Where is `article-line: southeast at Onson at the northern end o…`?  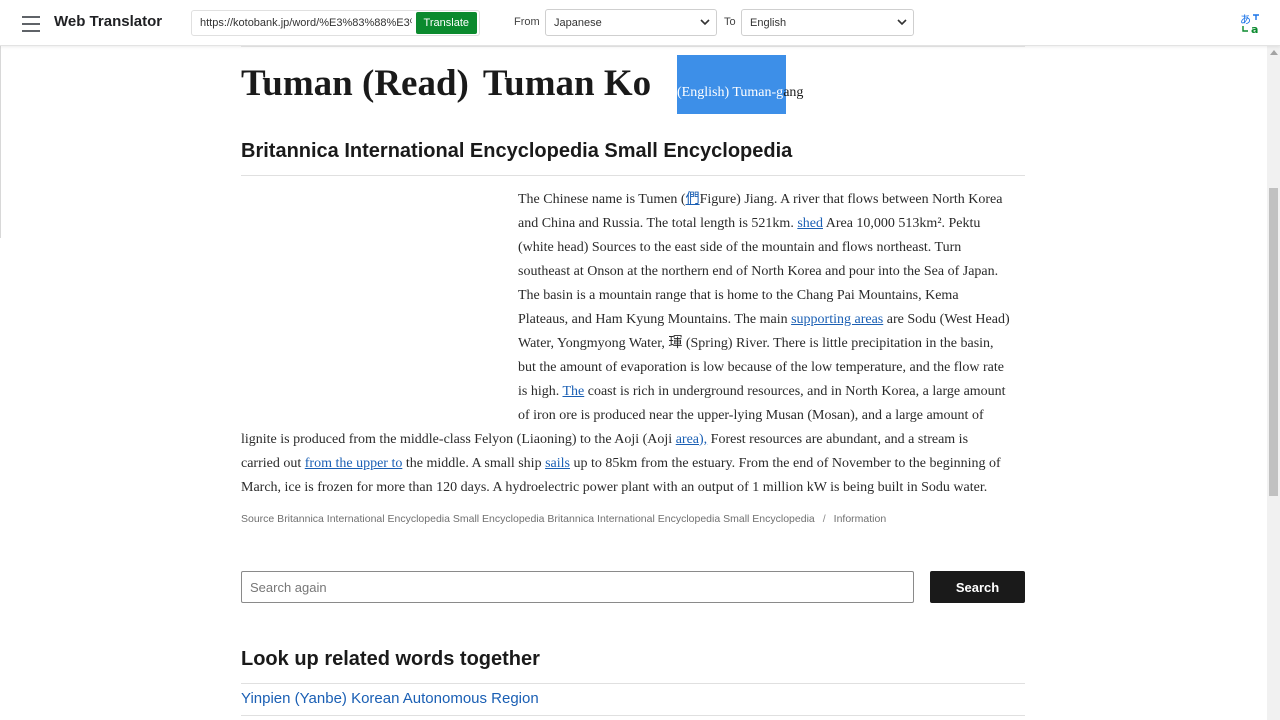 article-line: southeast at Onson at the northern end o… is located at coordinates (758, 271).